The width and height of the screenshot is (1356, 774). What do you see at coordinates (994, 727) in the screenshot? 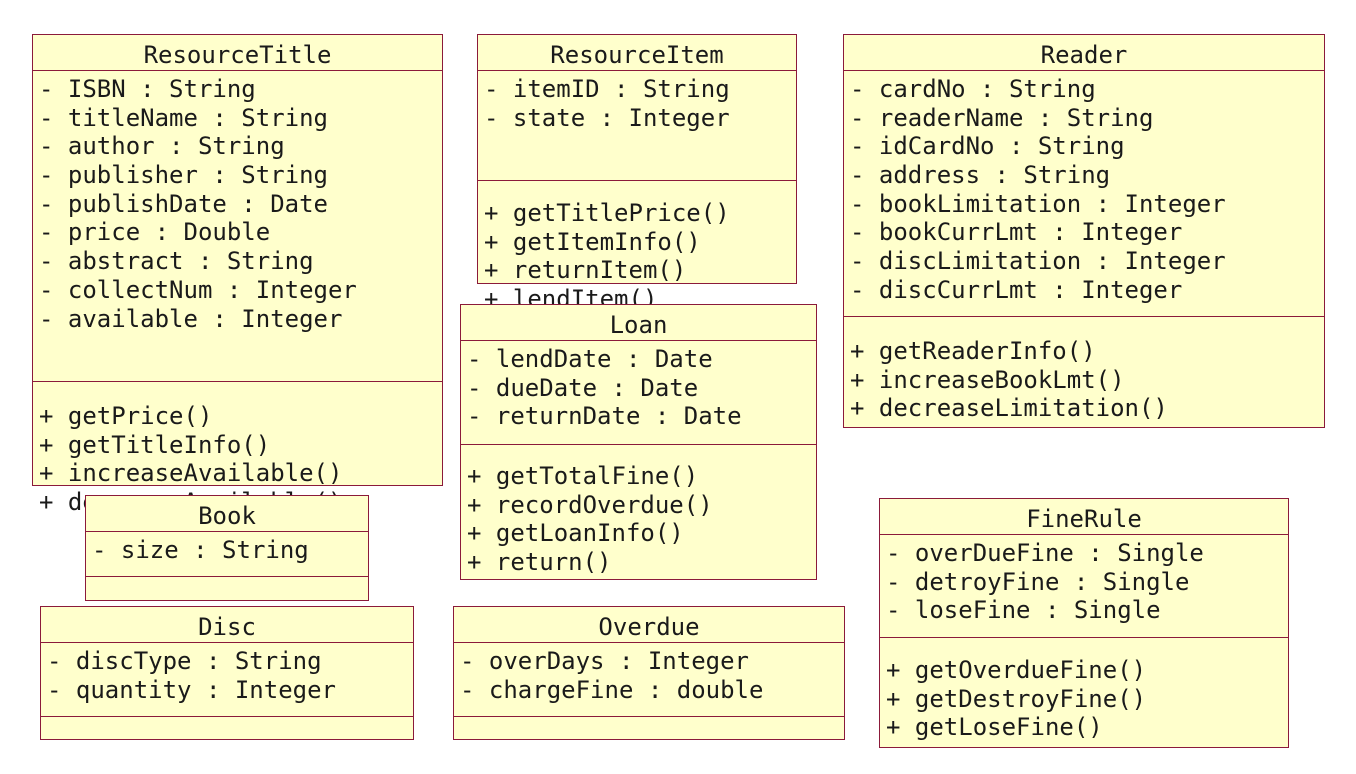
I see `operation: + getLoseFine()` at bounding box center [994, 727].